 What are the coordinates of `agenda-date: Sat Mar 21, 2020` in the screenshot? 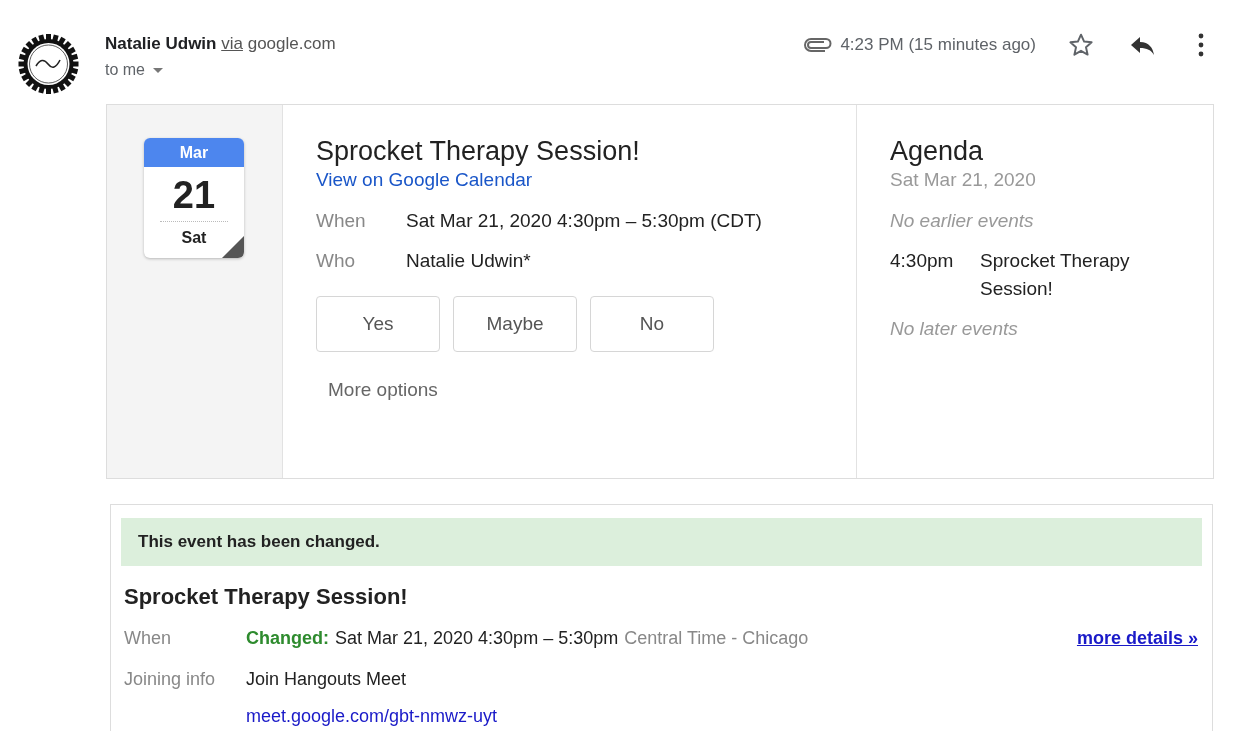 It's located at (963, 180).